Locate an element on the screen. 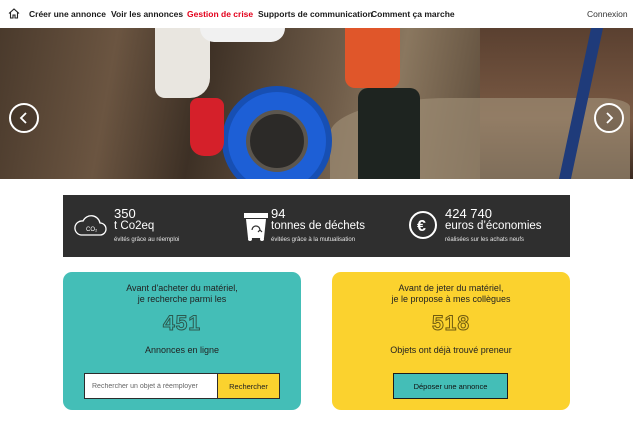 Image resolution: width=640 pixels, height=426 pixels. login-link: Connexion is located at coordinates (607, 14).